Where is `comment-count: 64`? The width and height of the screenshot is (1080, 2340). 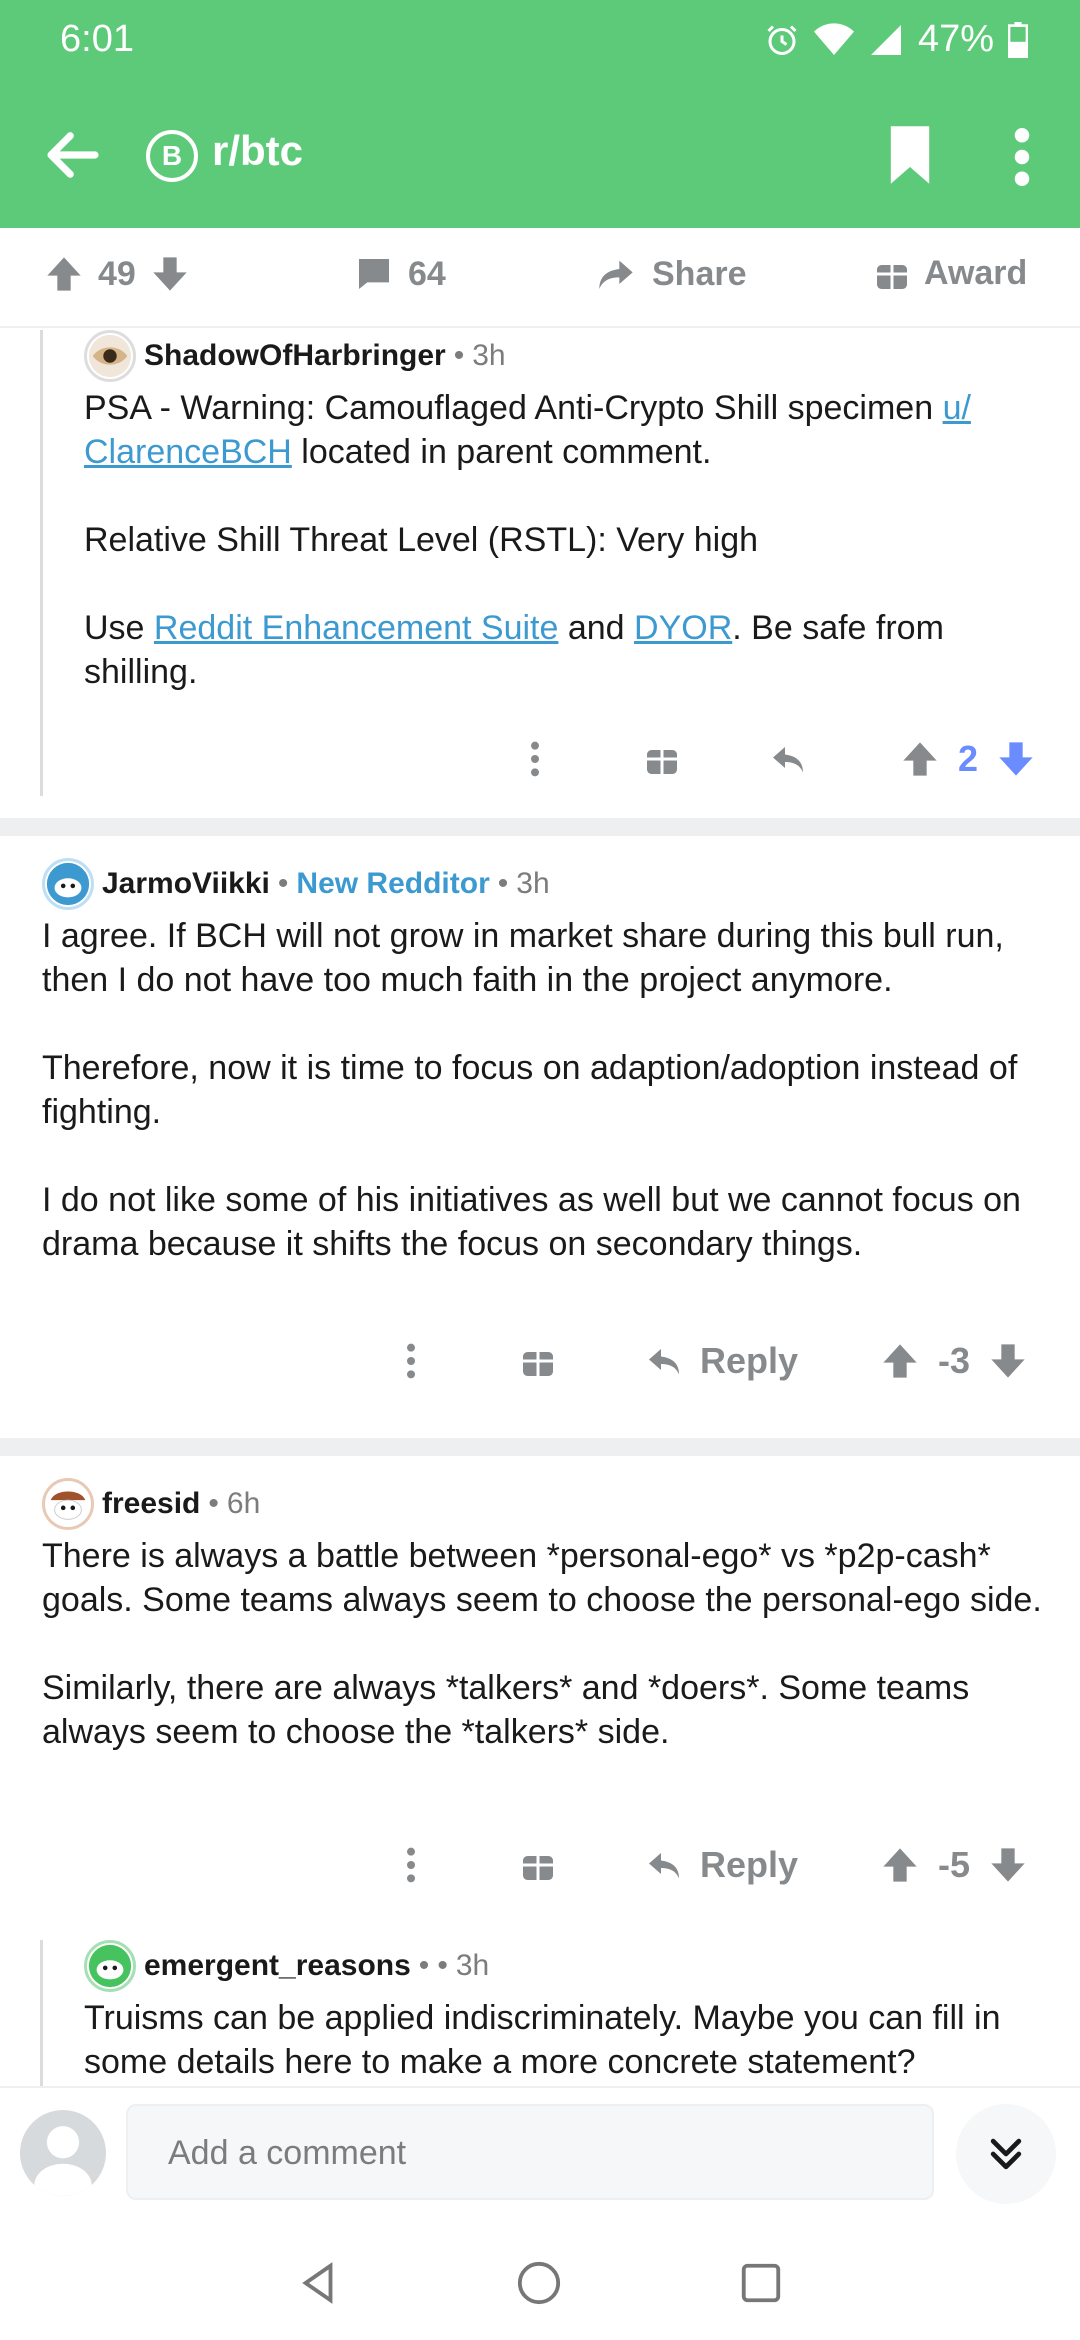
comment-count: 64 is located at coordinates (427, 273).